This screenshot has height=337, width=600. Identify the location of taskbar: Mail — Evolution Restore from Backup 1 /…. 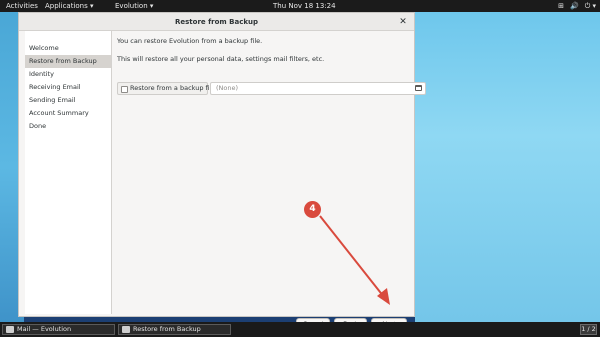
(300, 329).